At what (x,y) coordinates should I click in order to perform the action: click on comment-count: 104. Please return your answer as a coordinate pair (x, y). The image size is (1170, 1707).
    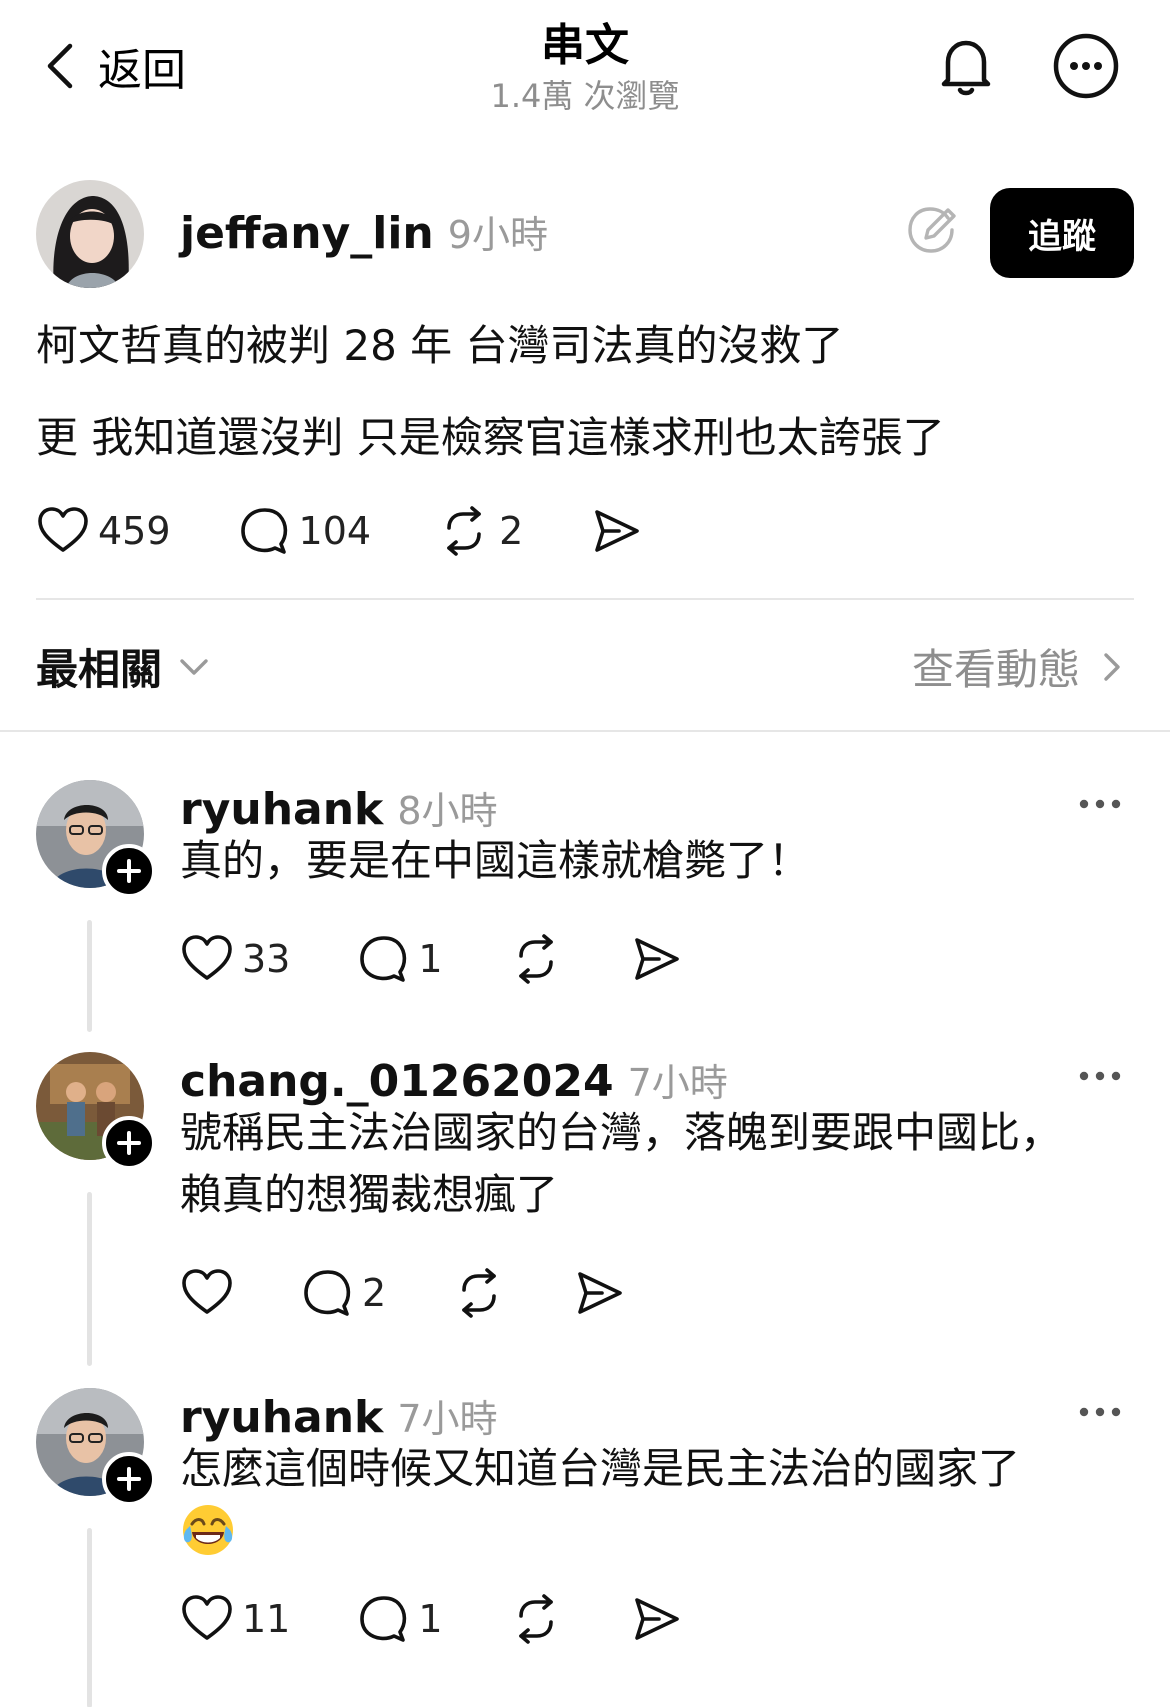
    Looking at the image, I should click on (335, 531).